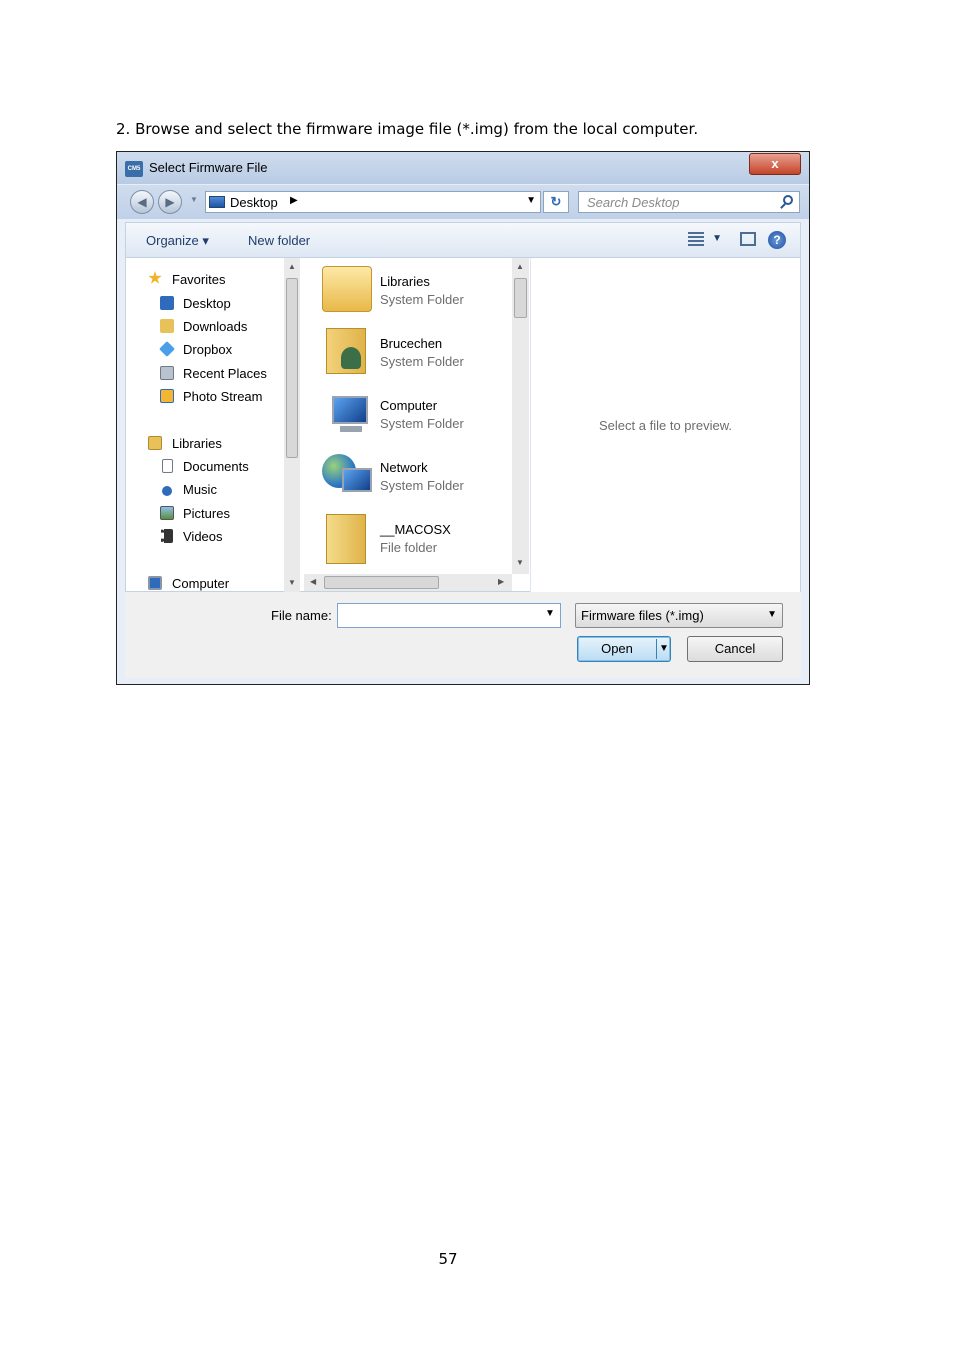 The height and width of the screenshot is (1350, 954). I want to click on file-name: Libraries, so click(405, 281).